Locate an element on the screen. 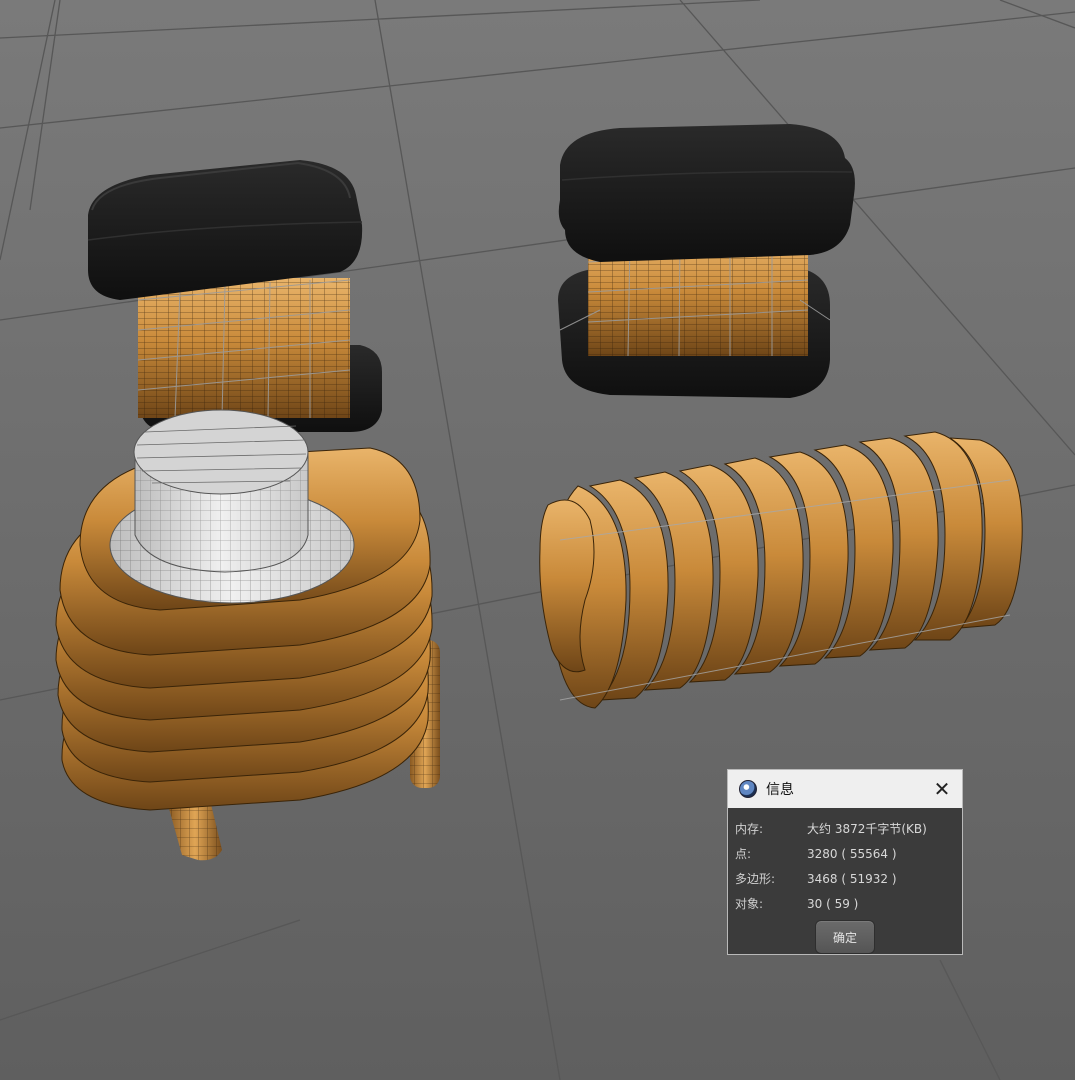 This screenshot has width=1075, height=1080. info-row-objects: 对象: 30 ( 59 ) is located at coordinates (845, 903).